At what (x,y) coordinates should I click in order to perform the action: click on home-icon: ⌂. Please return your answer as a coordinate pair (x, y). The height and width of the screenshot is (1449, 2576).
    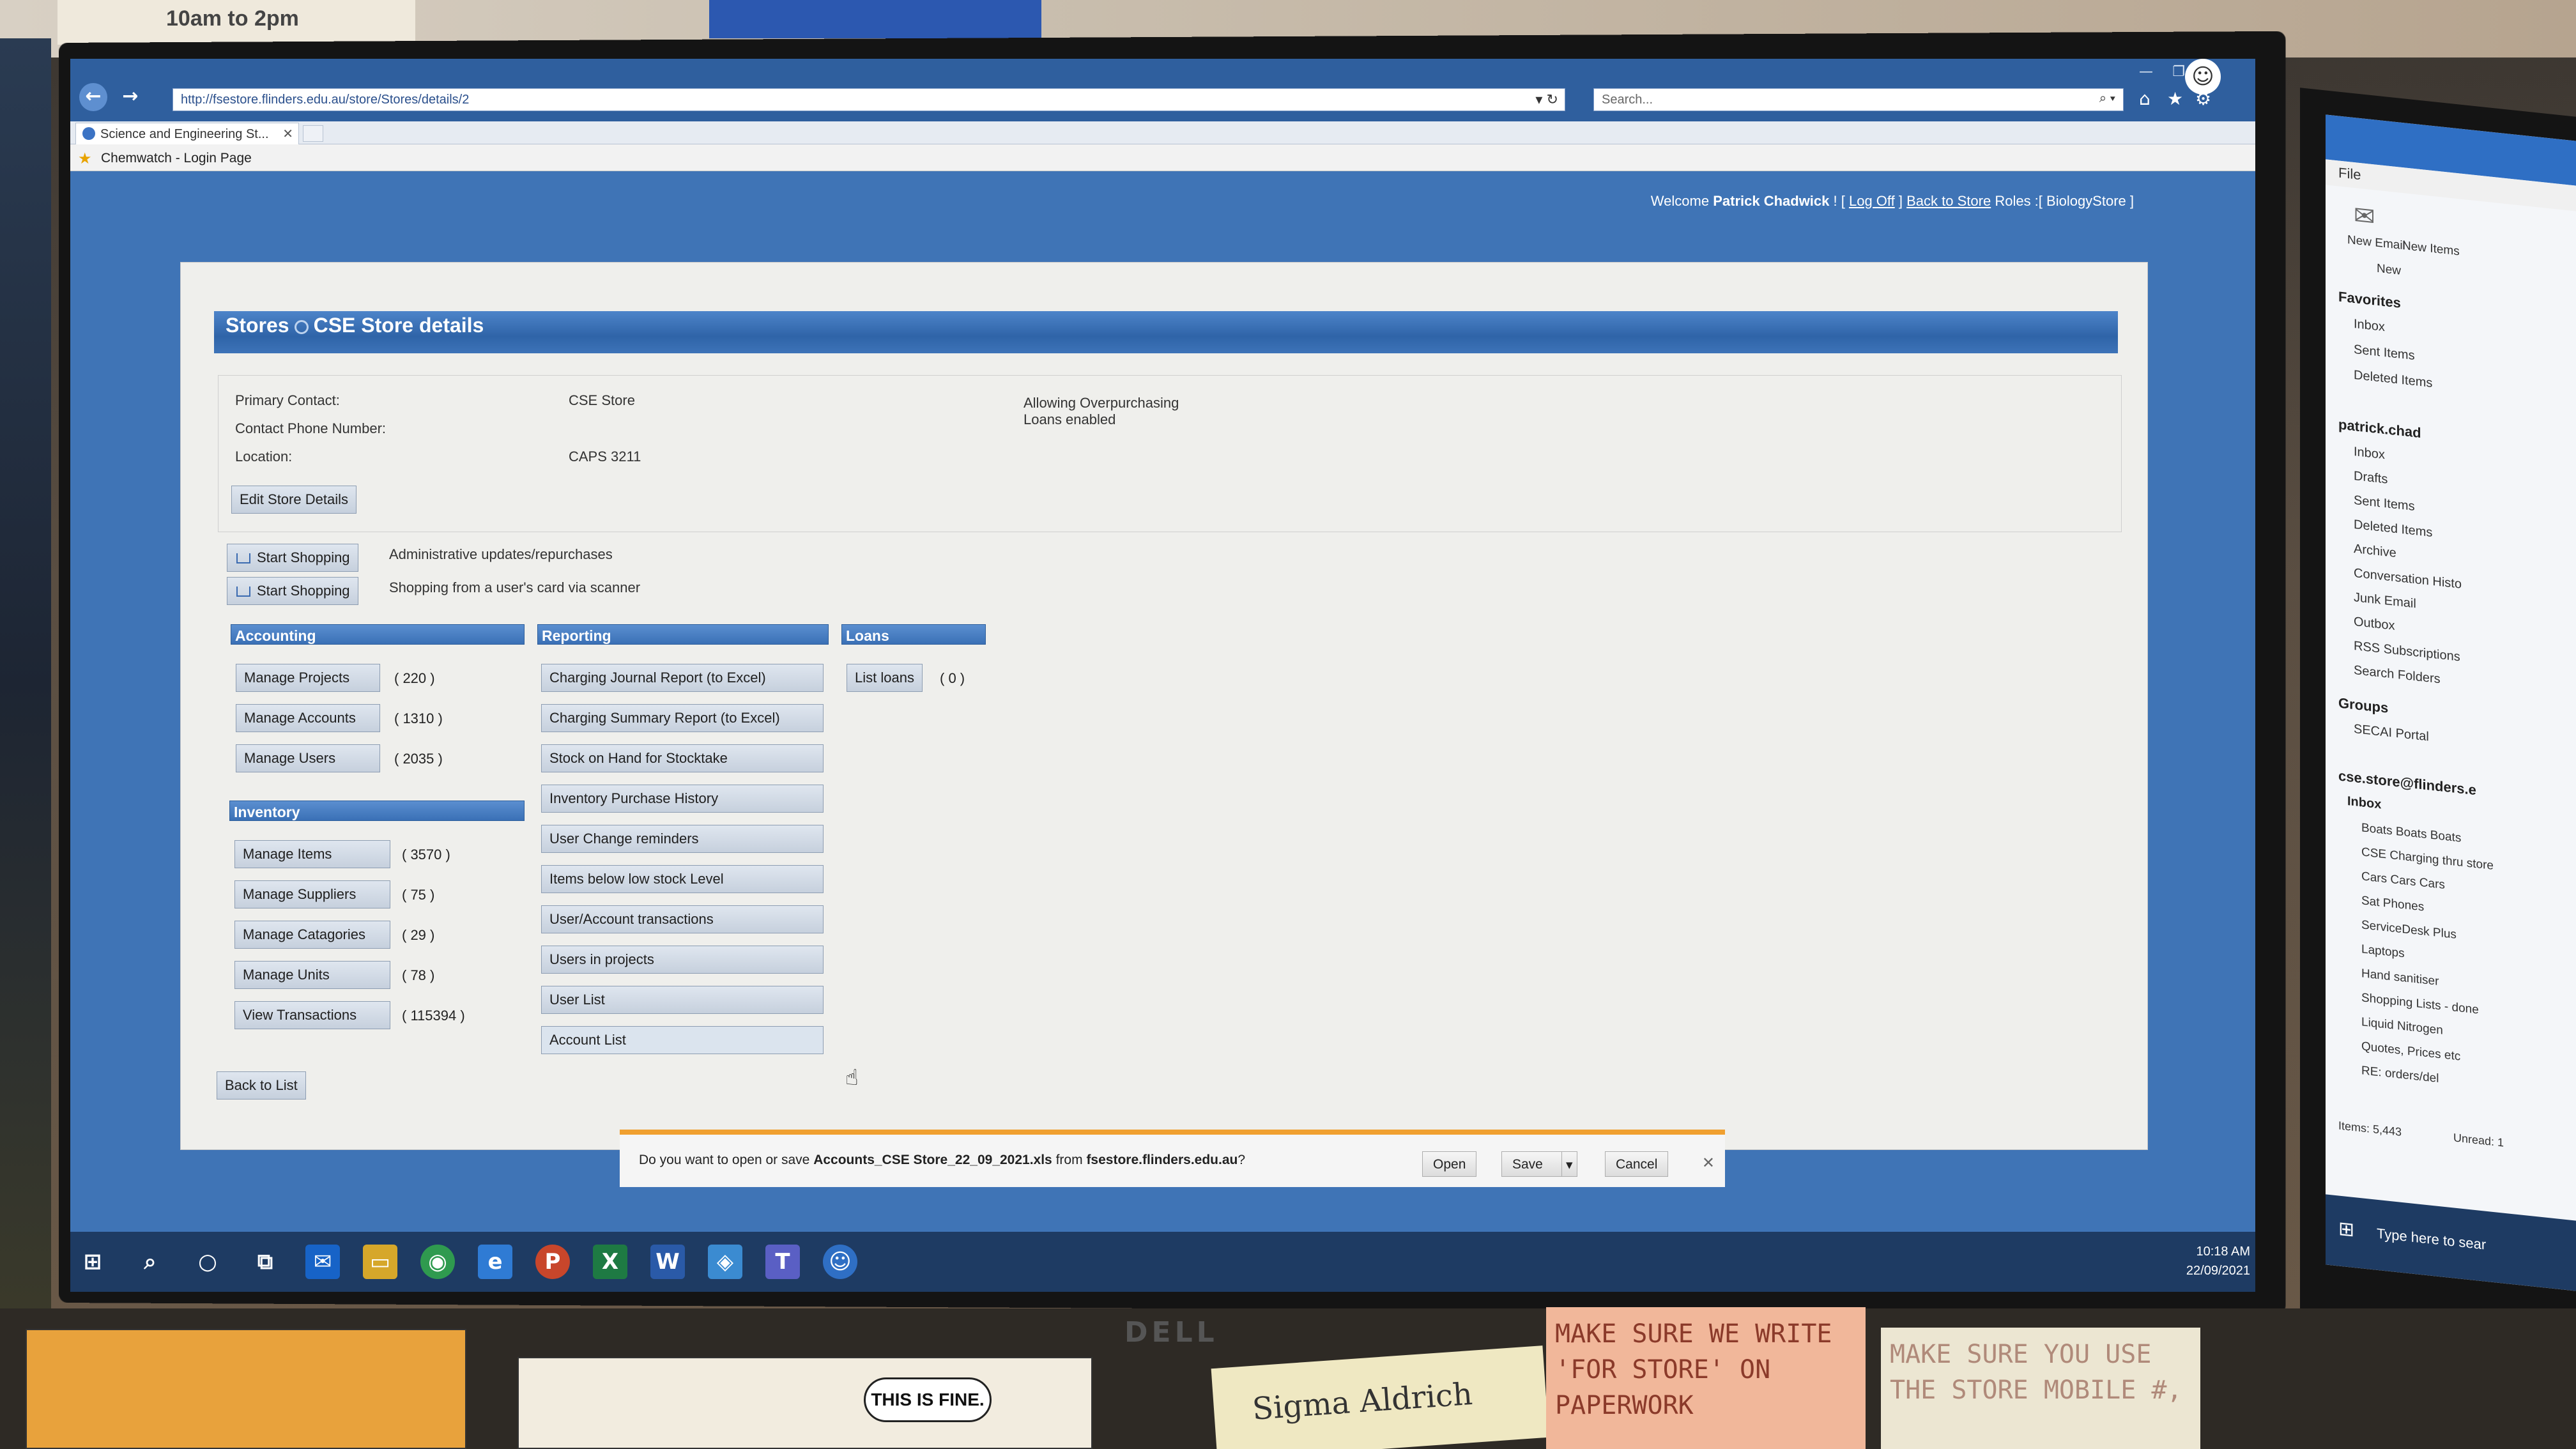
    Looking at the image, I should click on (2144, 98).